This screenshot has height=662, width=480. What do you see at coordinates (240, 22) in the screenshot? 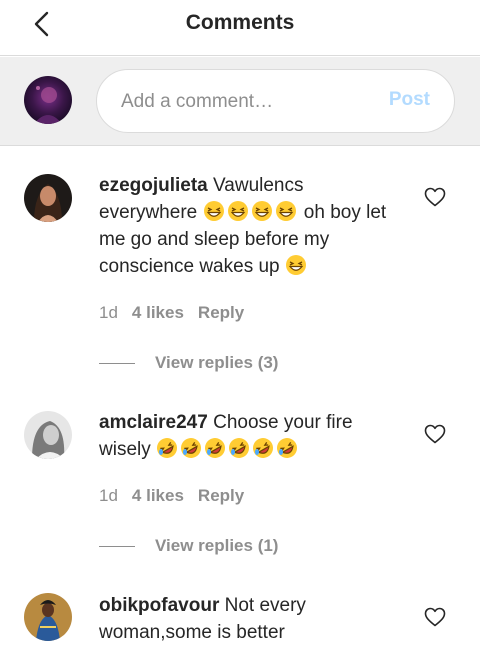
I see `page-title: Comments` at bounding box center [240, 22].